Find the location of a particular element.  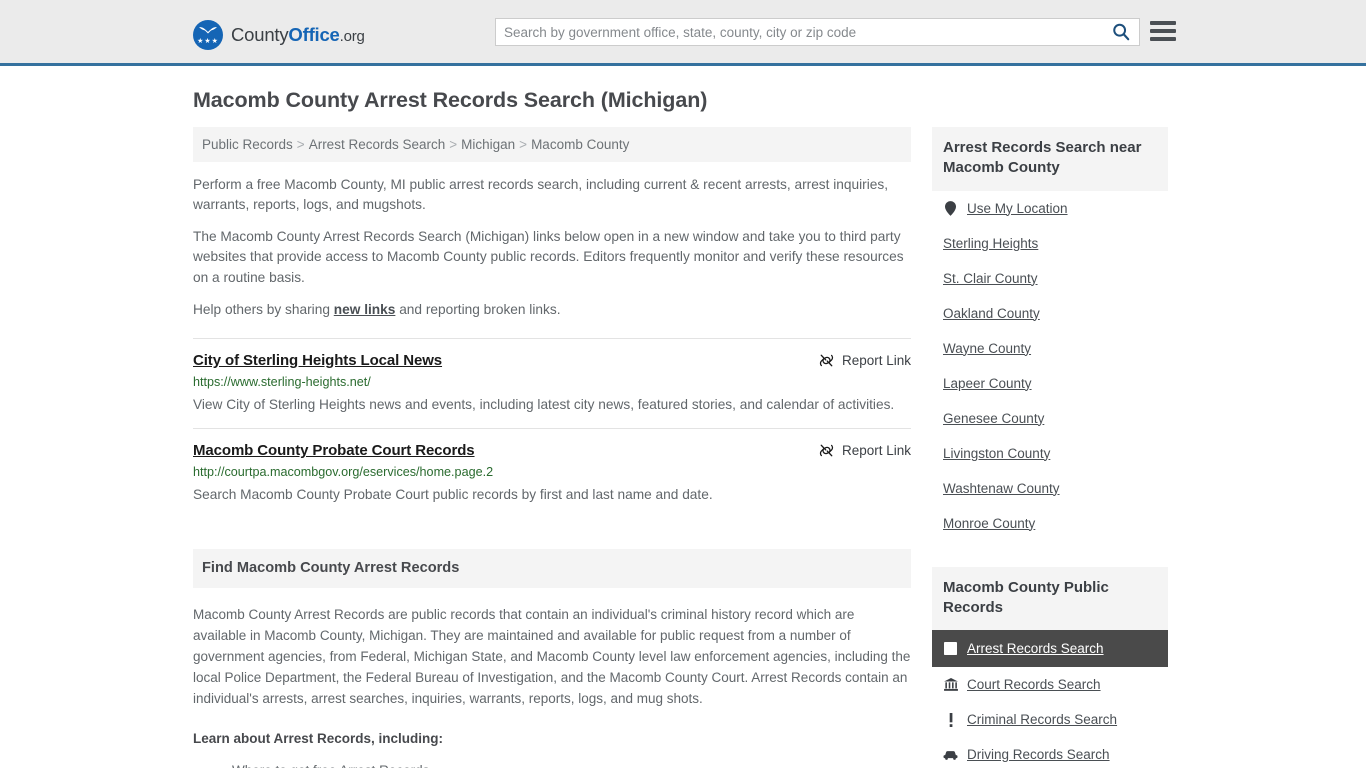

sidebar-item-washtenaw-county: Washtenaw County is located at coordinates (1050, 488).